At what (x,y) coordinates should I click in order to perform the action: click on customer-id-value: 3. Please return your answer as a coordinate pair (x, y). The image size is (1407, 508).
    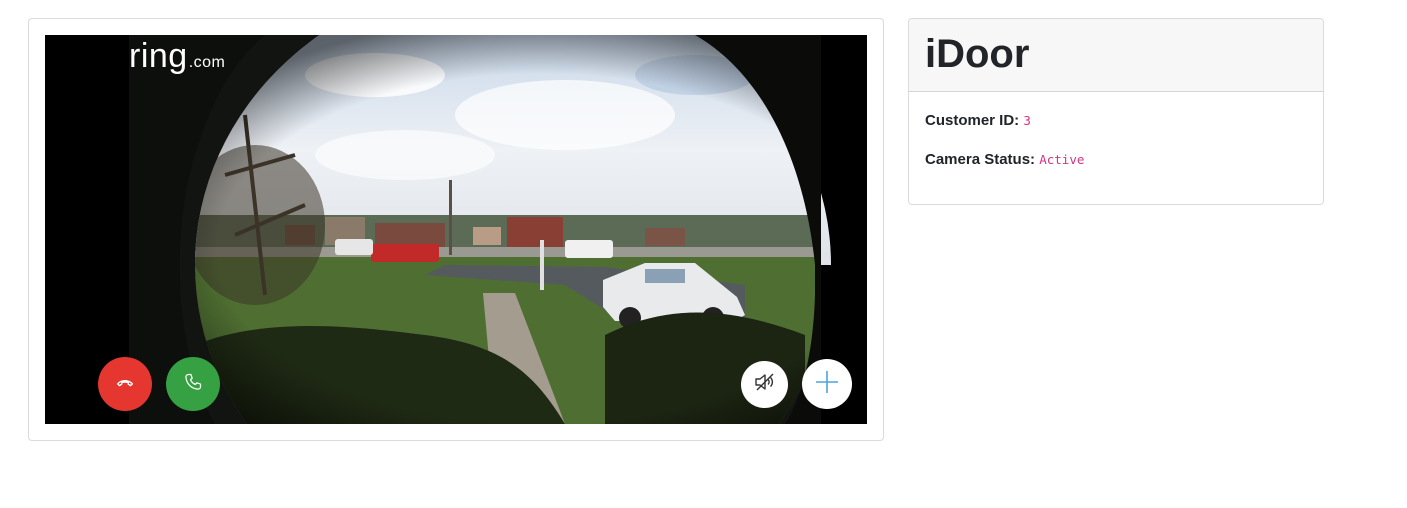
    Looking at the image, I should click on (1027, 120).